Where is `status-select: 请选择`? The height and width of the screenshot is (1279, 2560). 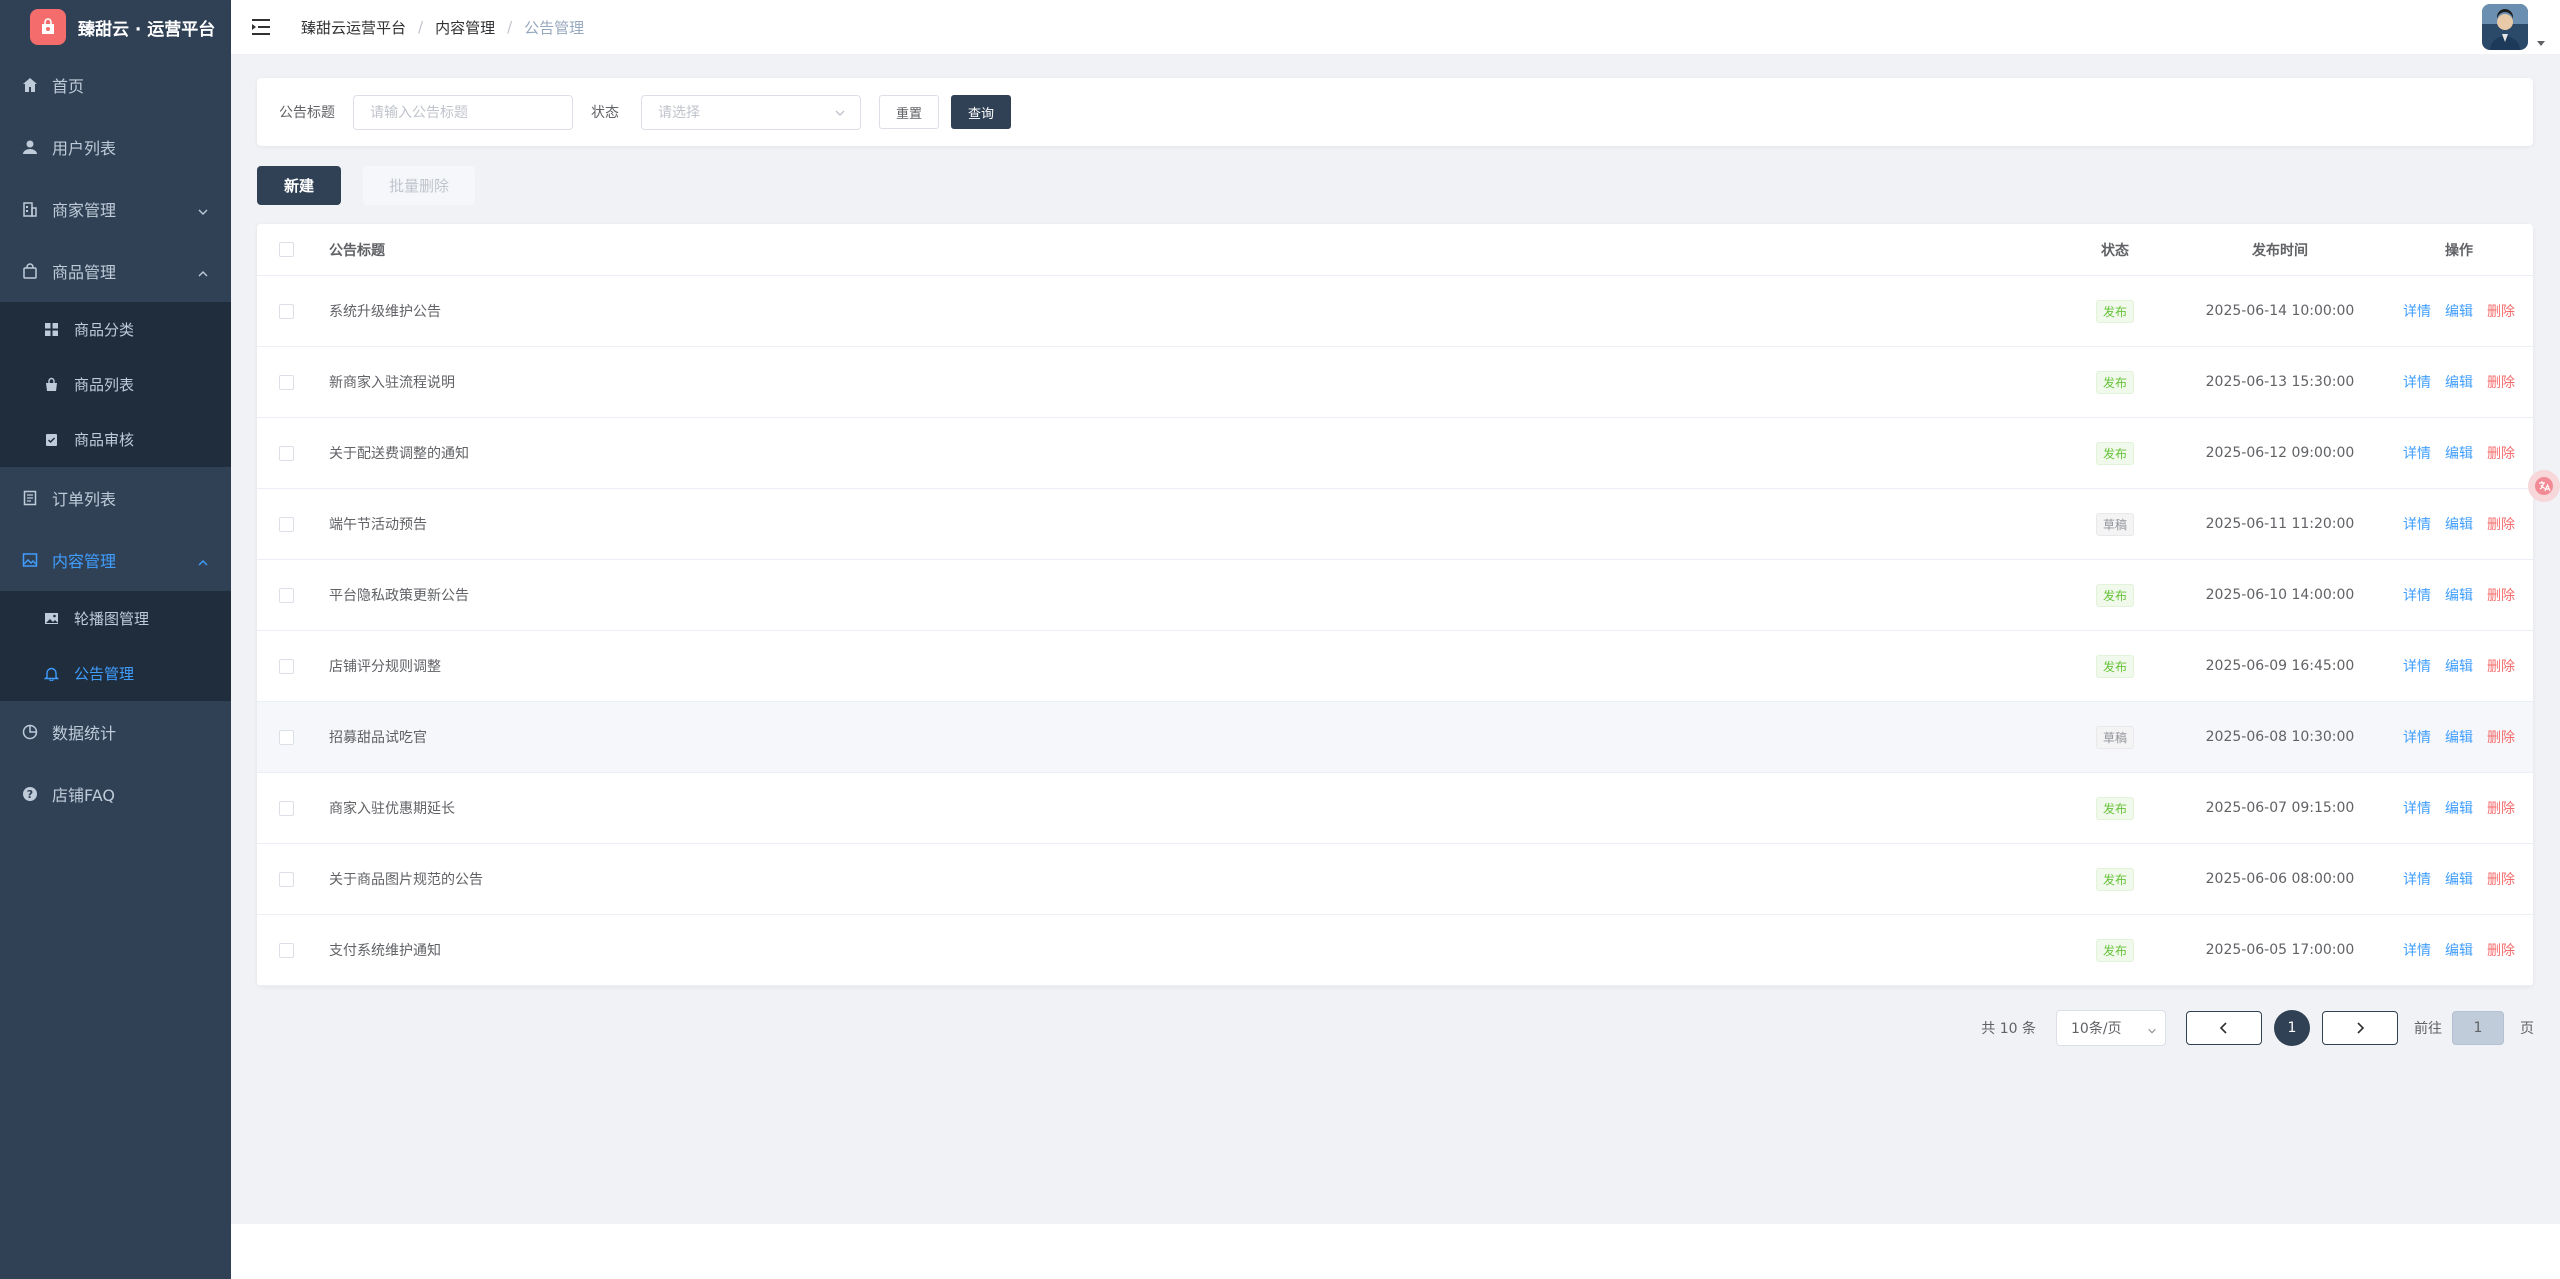 status-select: 请选择 is located at coordinates (751, 112).